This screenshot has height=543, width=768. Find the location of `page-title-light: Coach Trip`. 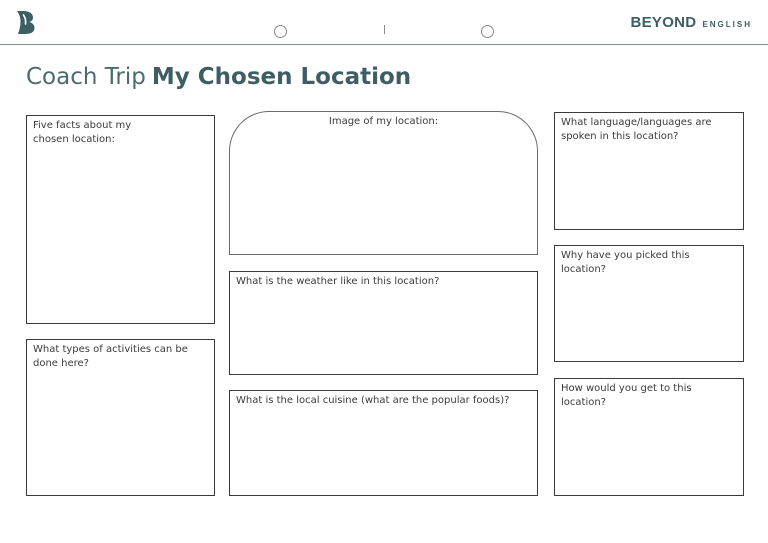

page-title-light: Coach Trip is located at coordinates (86, 77).